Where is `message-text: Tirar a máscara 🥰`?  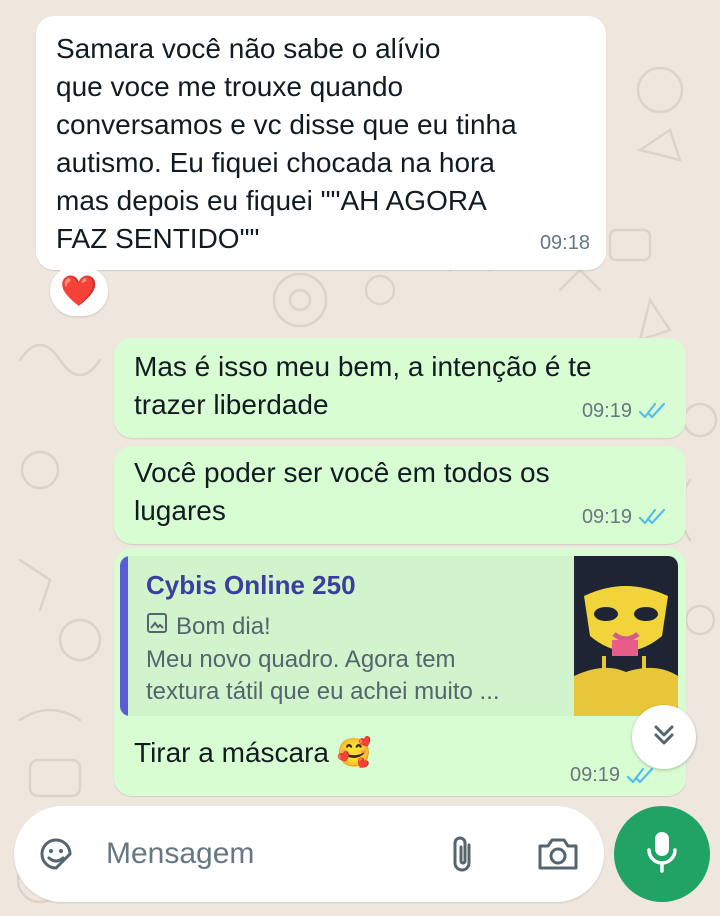 message-text: Tirar a máscara 🥰 is located at coordinates (253, 752).